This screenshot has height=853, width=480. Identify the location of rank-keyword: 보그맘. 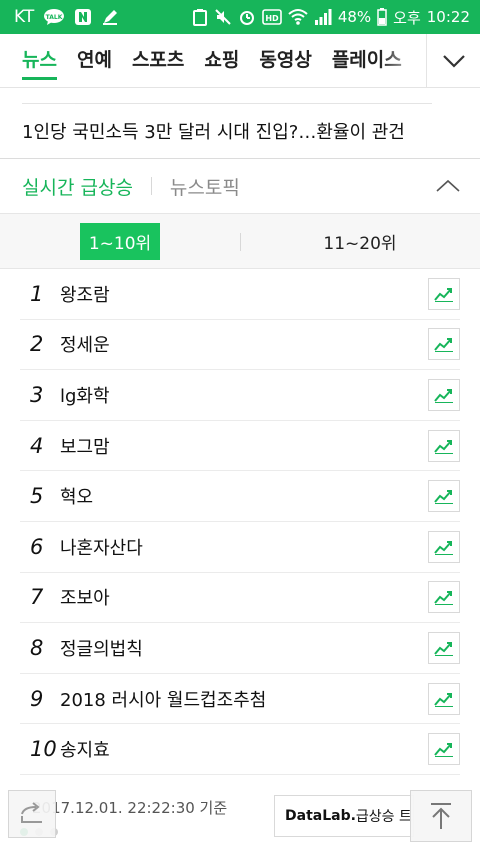
(244, 446).